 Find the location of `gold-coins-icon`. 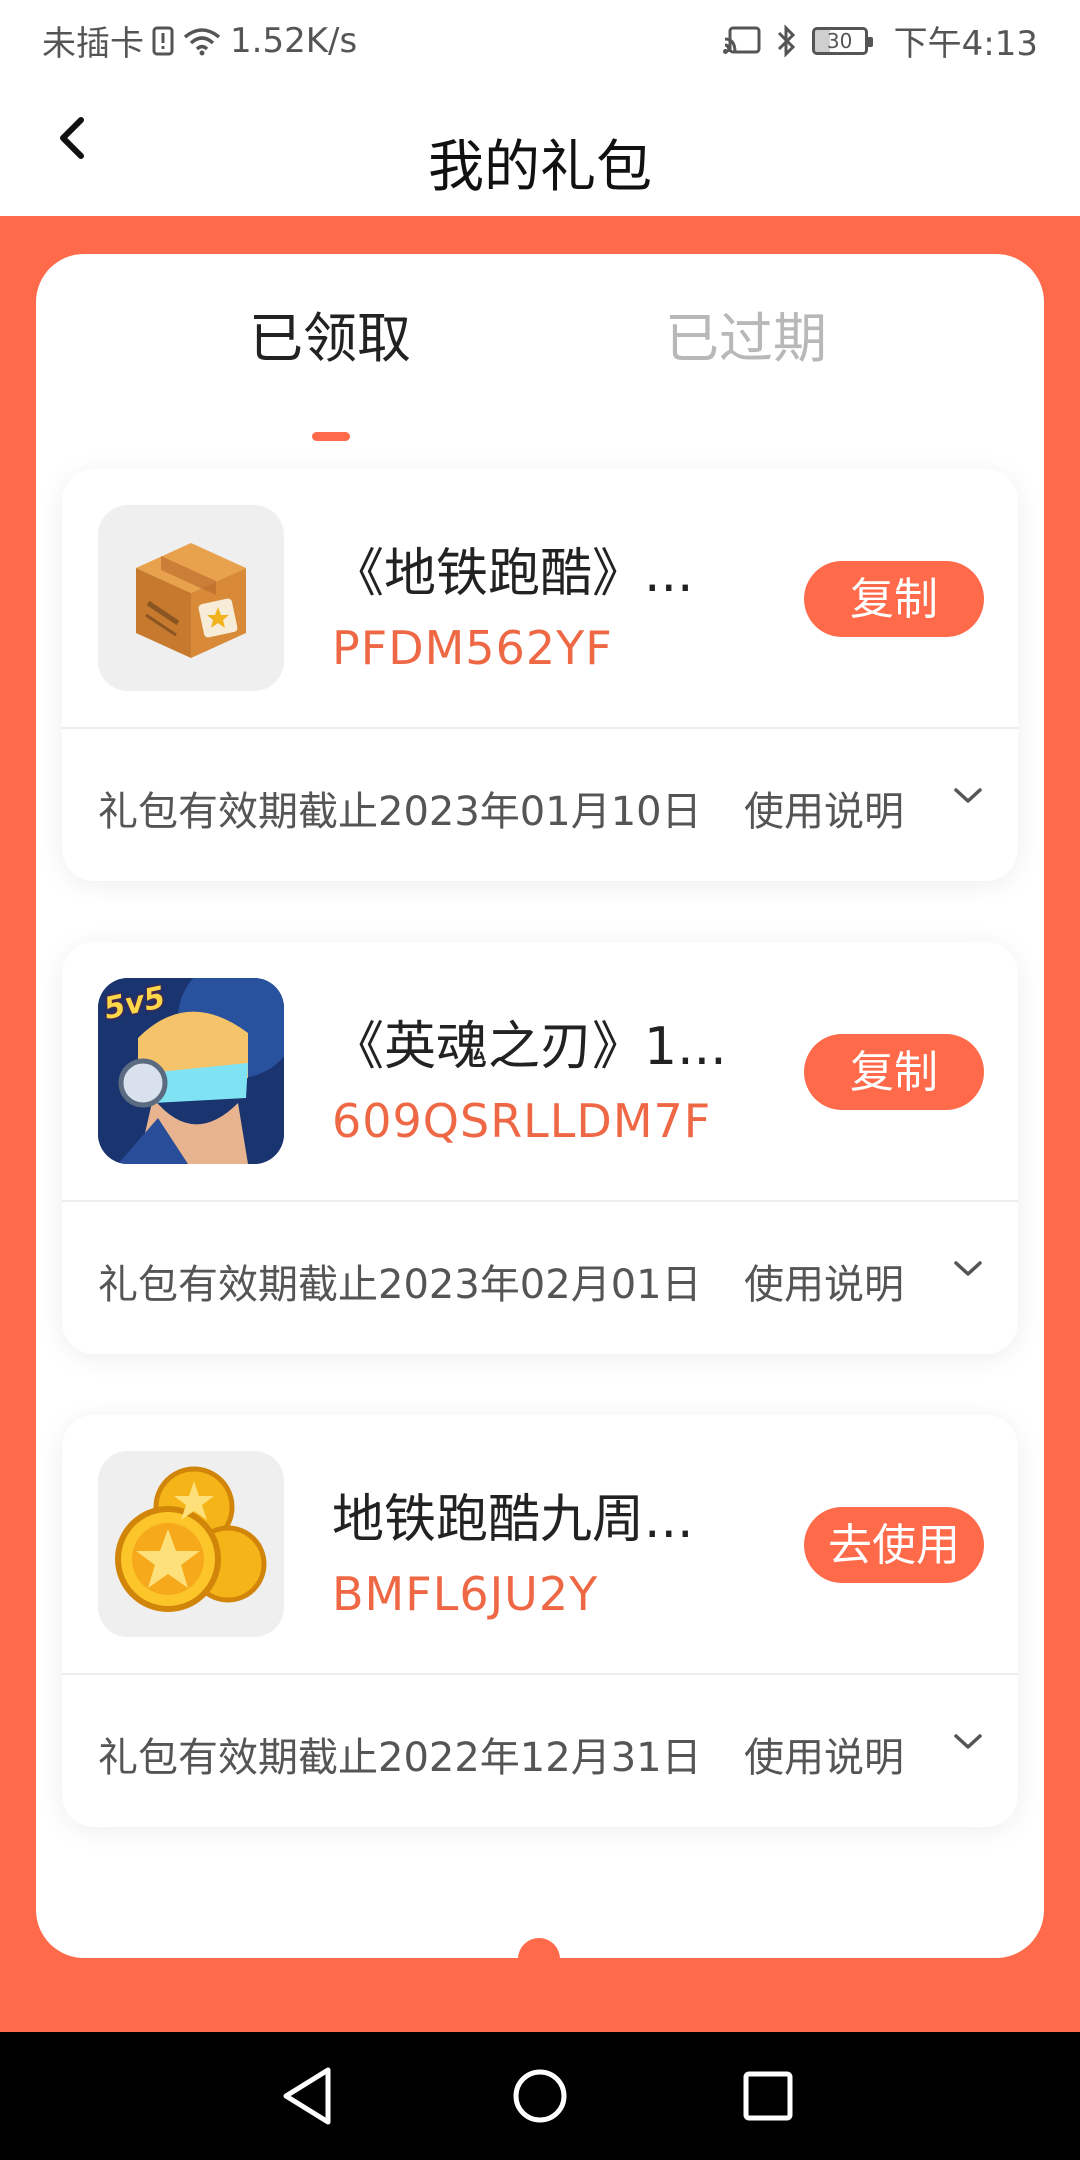

gold-coins-icon is located at coordinates (191, 1544).